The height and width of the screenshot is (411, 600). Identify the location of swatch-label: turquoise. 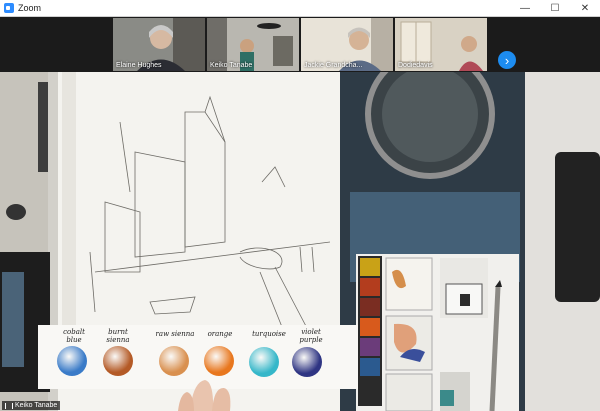
(269, 334).